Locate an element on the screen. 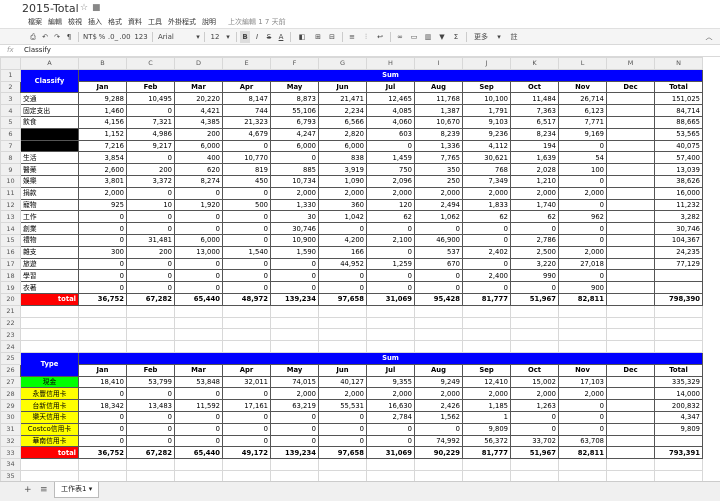  value-cell: 9,355 is located at coordinates (390, 382).